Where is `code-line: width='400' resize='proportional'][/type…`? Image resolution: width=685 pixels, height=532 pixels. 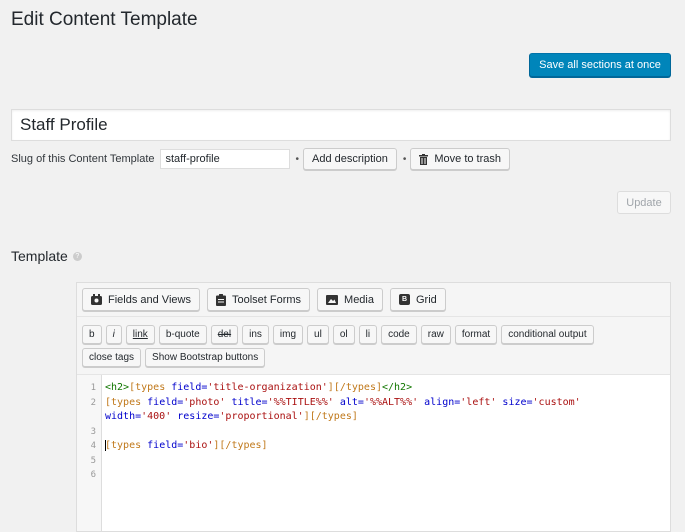
code-line: width='400' resize='proportional'][/type… is located at coordinates (387, 417).